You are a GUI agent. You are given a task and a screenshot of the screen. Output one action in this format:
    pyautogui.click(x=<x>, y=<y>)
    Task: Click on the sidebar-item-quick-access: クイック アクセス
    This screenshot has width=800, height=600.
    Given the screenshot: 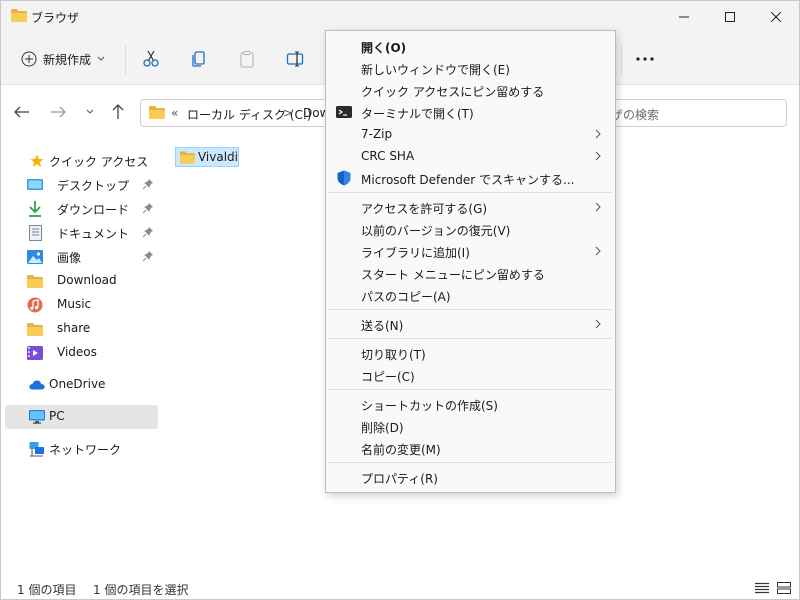 What is the action you would take?
    pyautogui.click(x=81, y=161)
    